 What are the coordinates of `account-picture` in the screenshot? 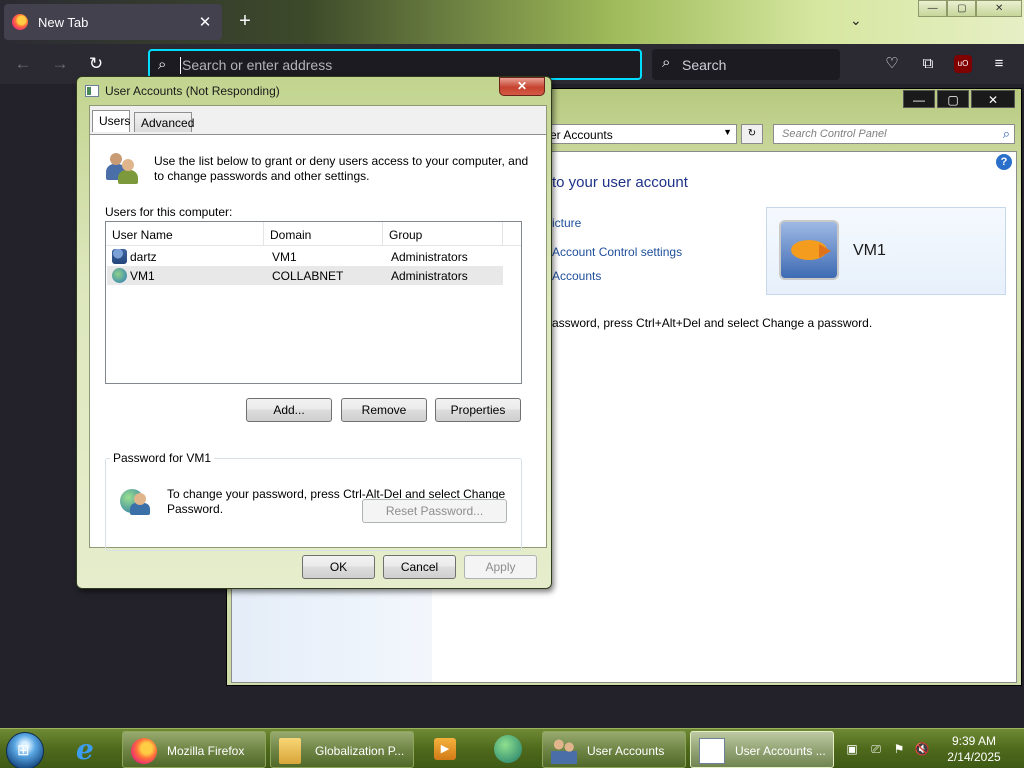 It's located at (809, 250).